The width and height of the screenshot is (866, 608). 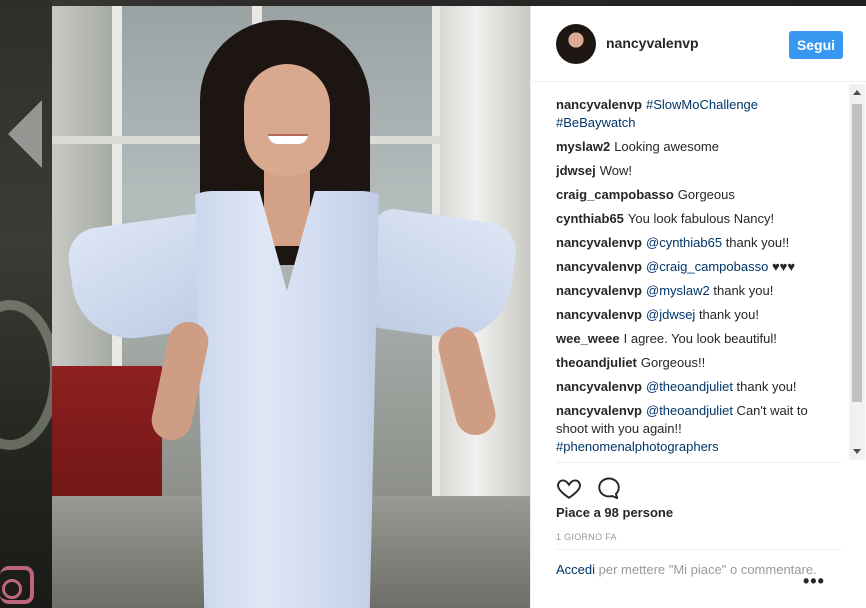 I want to click on previous-post-arrow-icon, so click(x=25, y=134).